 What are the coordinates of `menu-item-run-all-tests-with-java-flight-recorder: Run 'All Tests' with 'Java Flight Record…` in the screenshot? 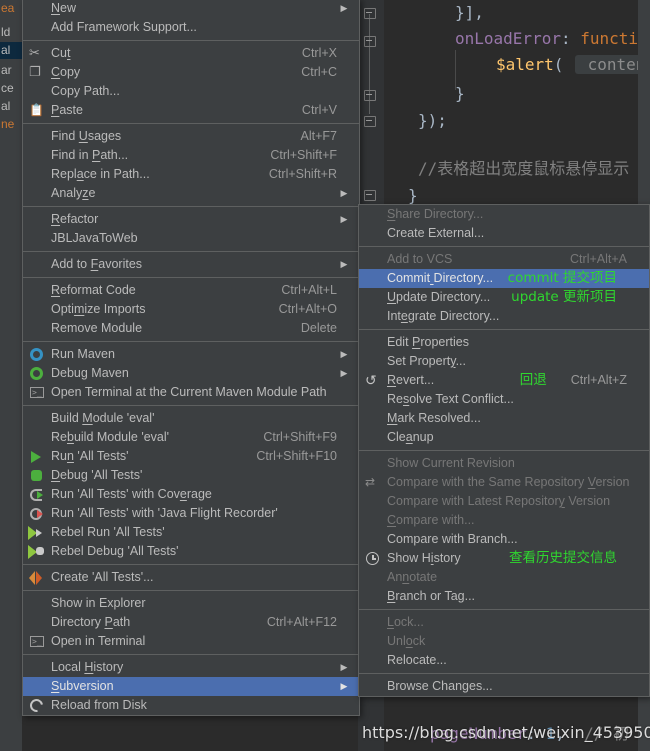 It's located at (191, 513).